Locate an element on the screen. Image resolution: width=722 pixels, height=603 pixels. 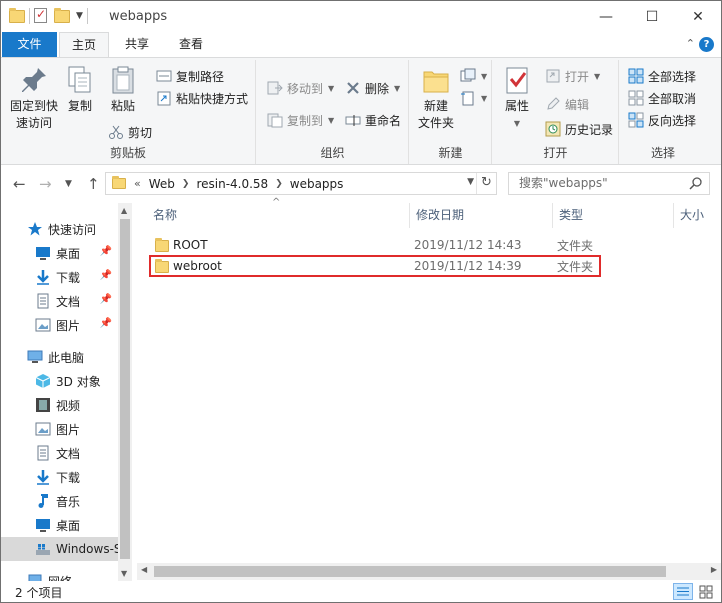
breadcrumb-webapps: webapps is located at coordinates (317, 184).